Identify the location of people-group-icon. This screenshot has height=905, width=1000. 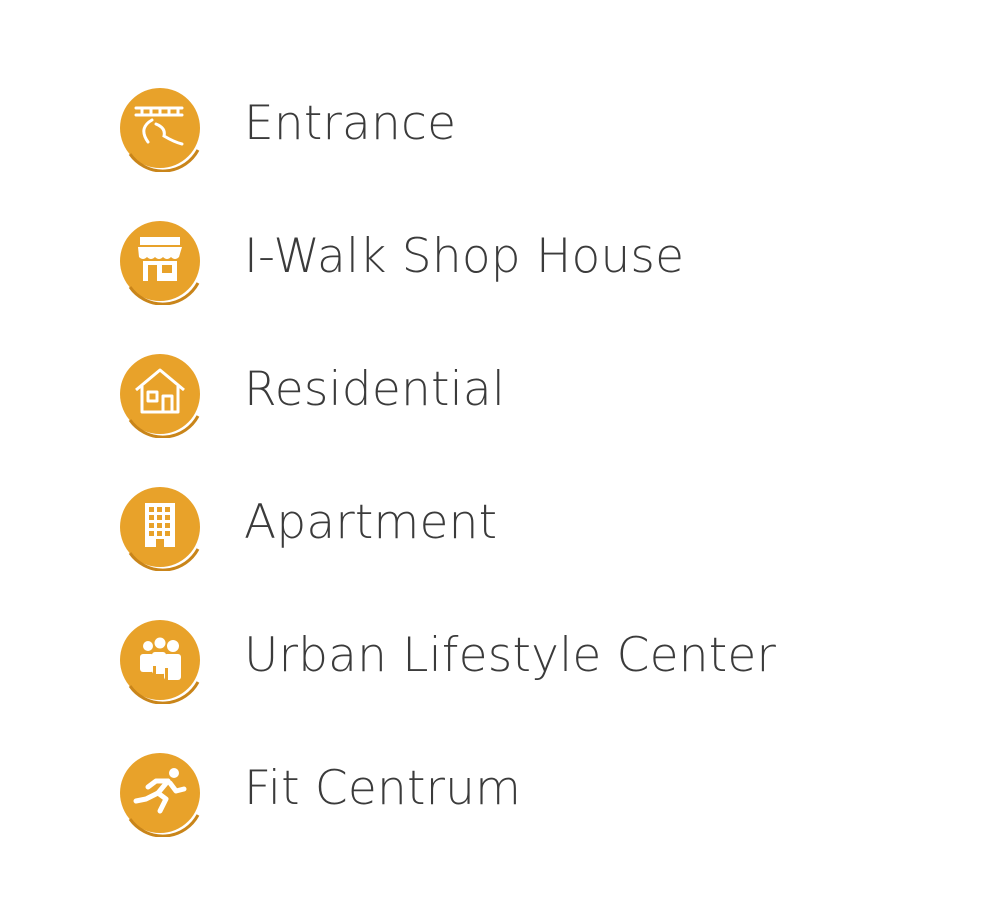
(162, 660).